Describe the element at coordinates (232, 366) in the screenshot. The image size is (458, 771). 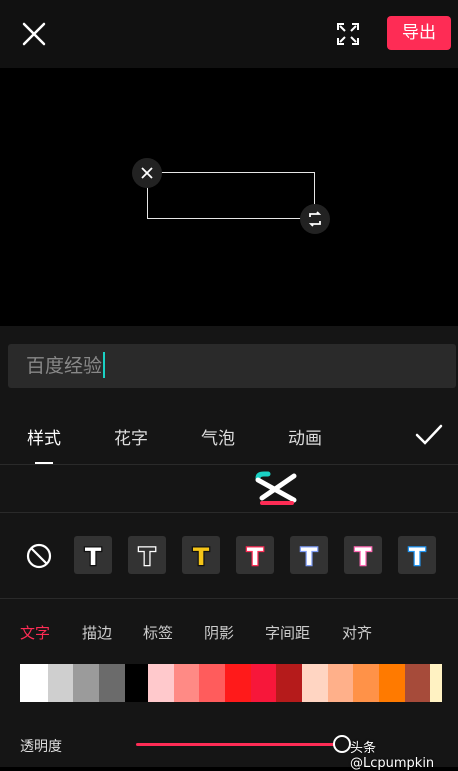
I see `text-input: 百度经验` at that location.